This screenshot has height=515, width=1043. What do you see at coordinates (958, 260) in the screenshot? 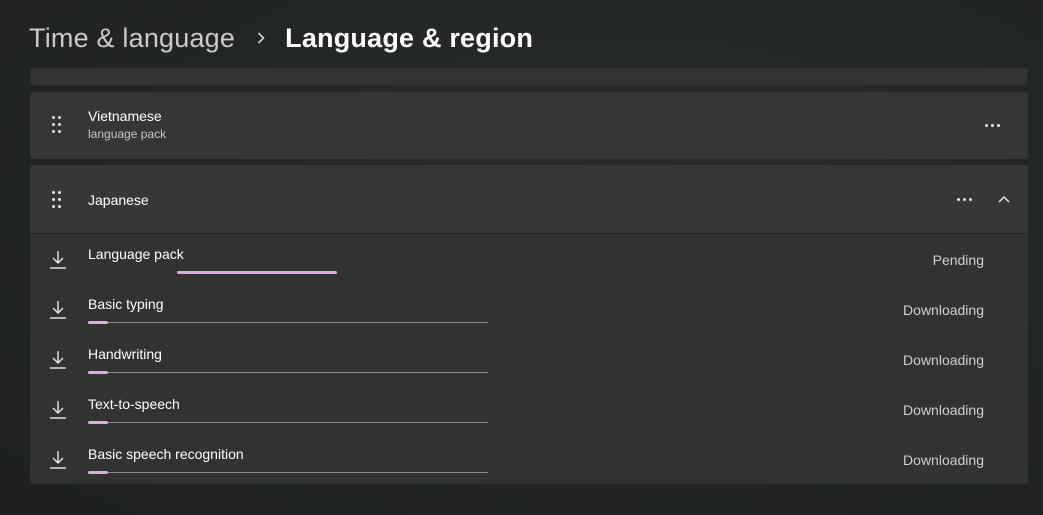
I see `status-text: Pending` at bounding box center [958, 260].